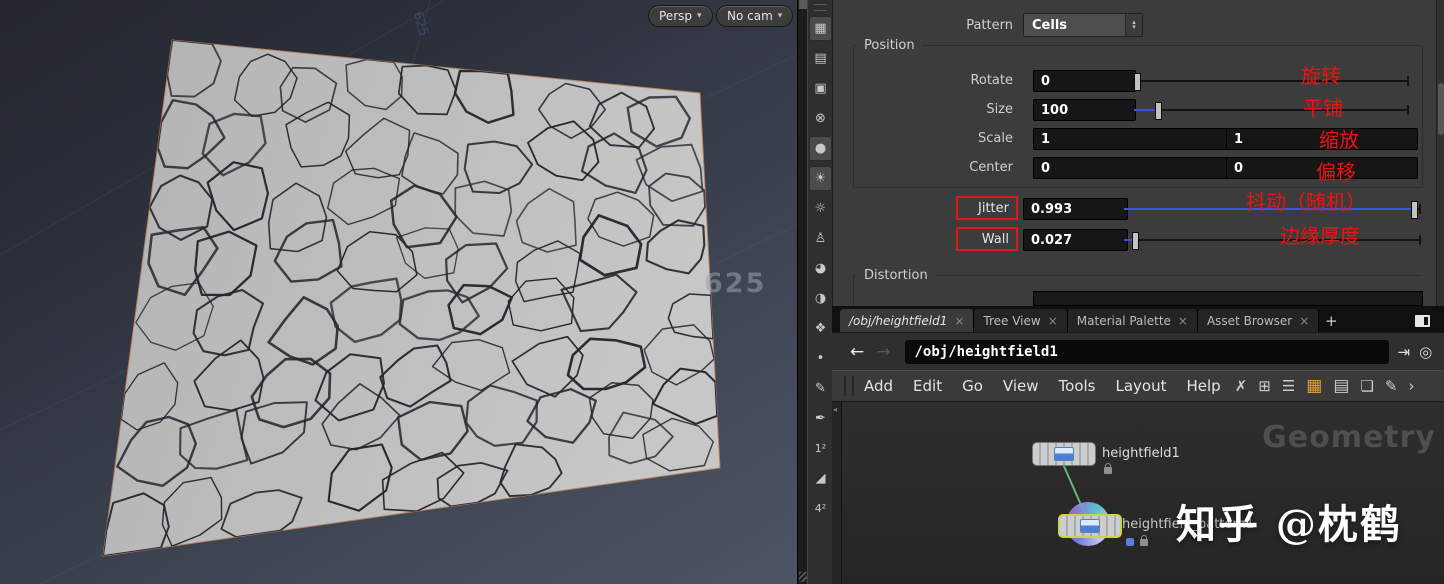 Image resolution: width=1444 pixels, height=584 pixels. Describe the element at coordinates (1391, 386) in the screenshot. I see `memo-icon: ✎` at that location.